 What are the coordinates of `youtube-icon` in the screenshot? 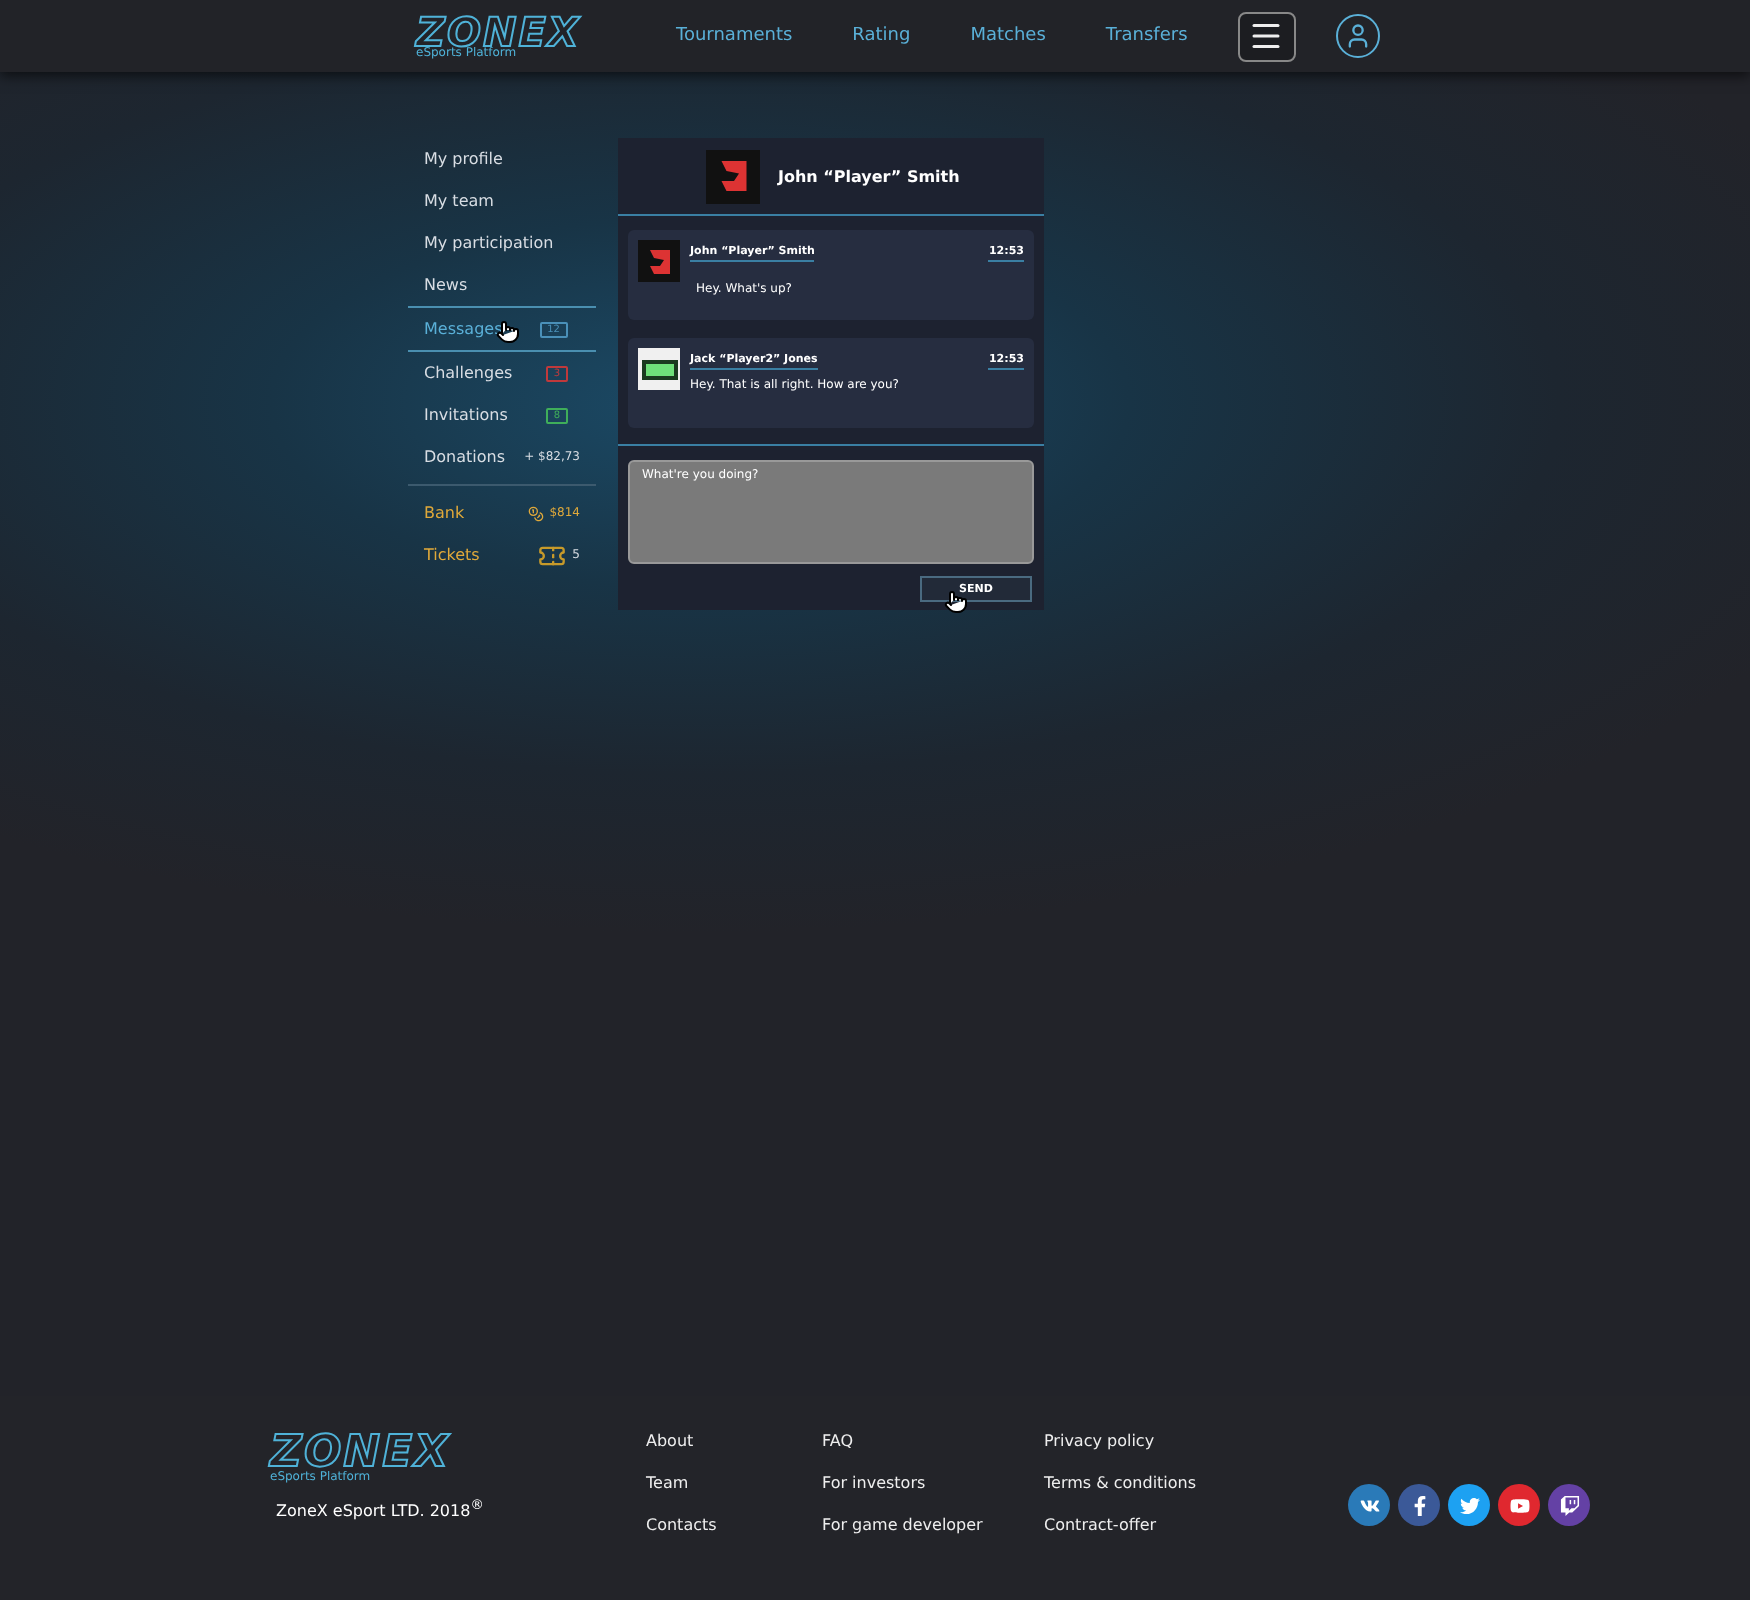 It's located at (1519, 1505).